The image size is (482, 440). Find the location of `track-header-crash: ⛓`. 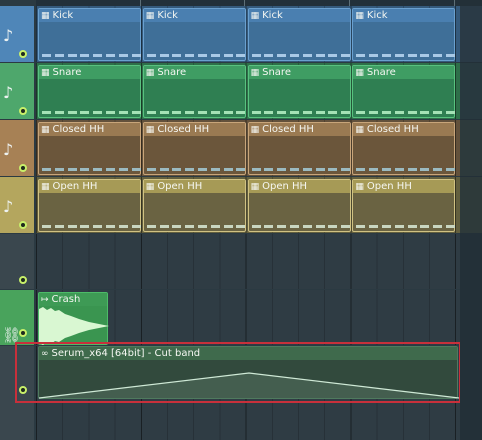

track-header-crash: ⛓ is located at coordinates (17, 317).